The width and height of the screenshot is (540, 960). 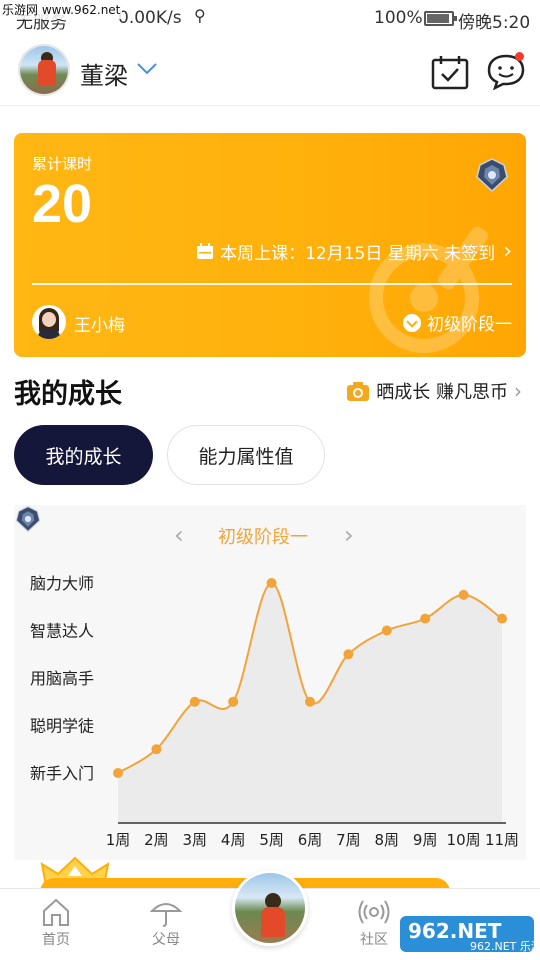 I want to click on watermark-logo: 962.NET 962.NET 乐游网, so click(x=467, y=934).